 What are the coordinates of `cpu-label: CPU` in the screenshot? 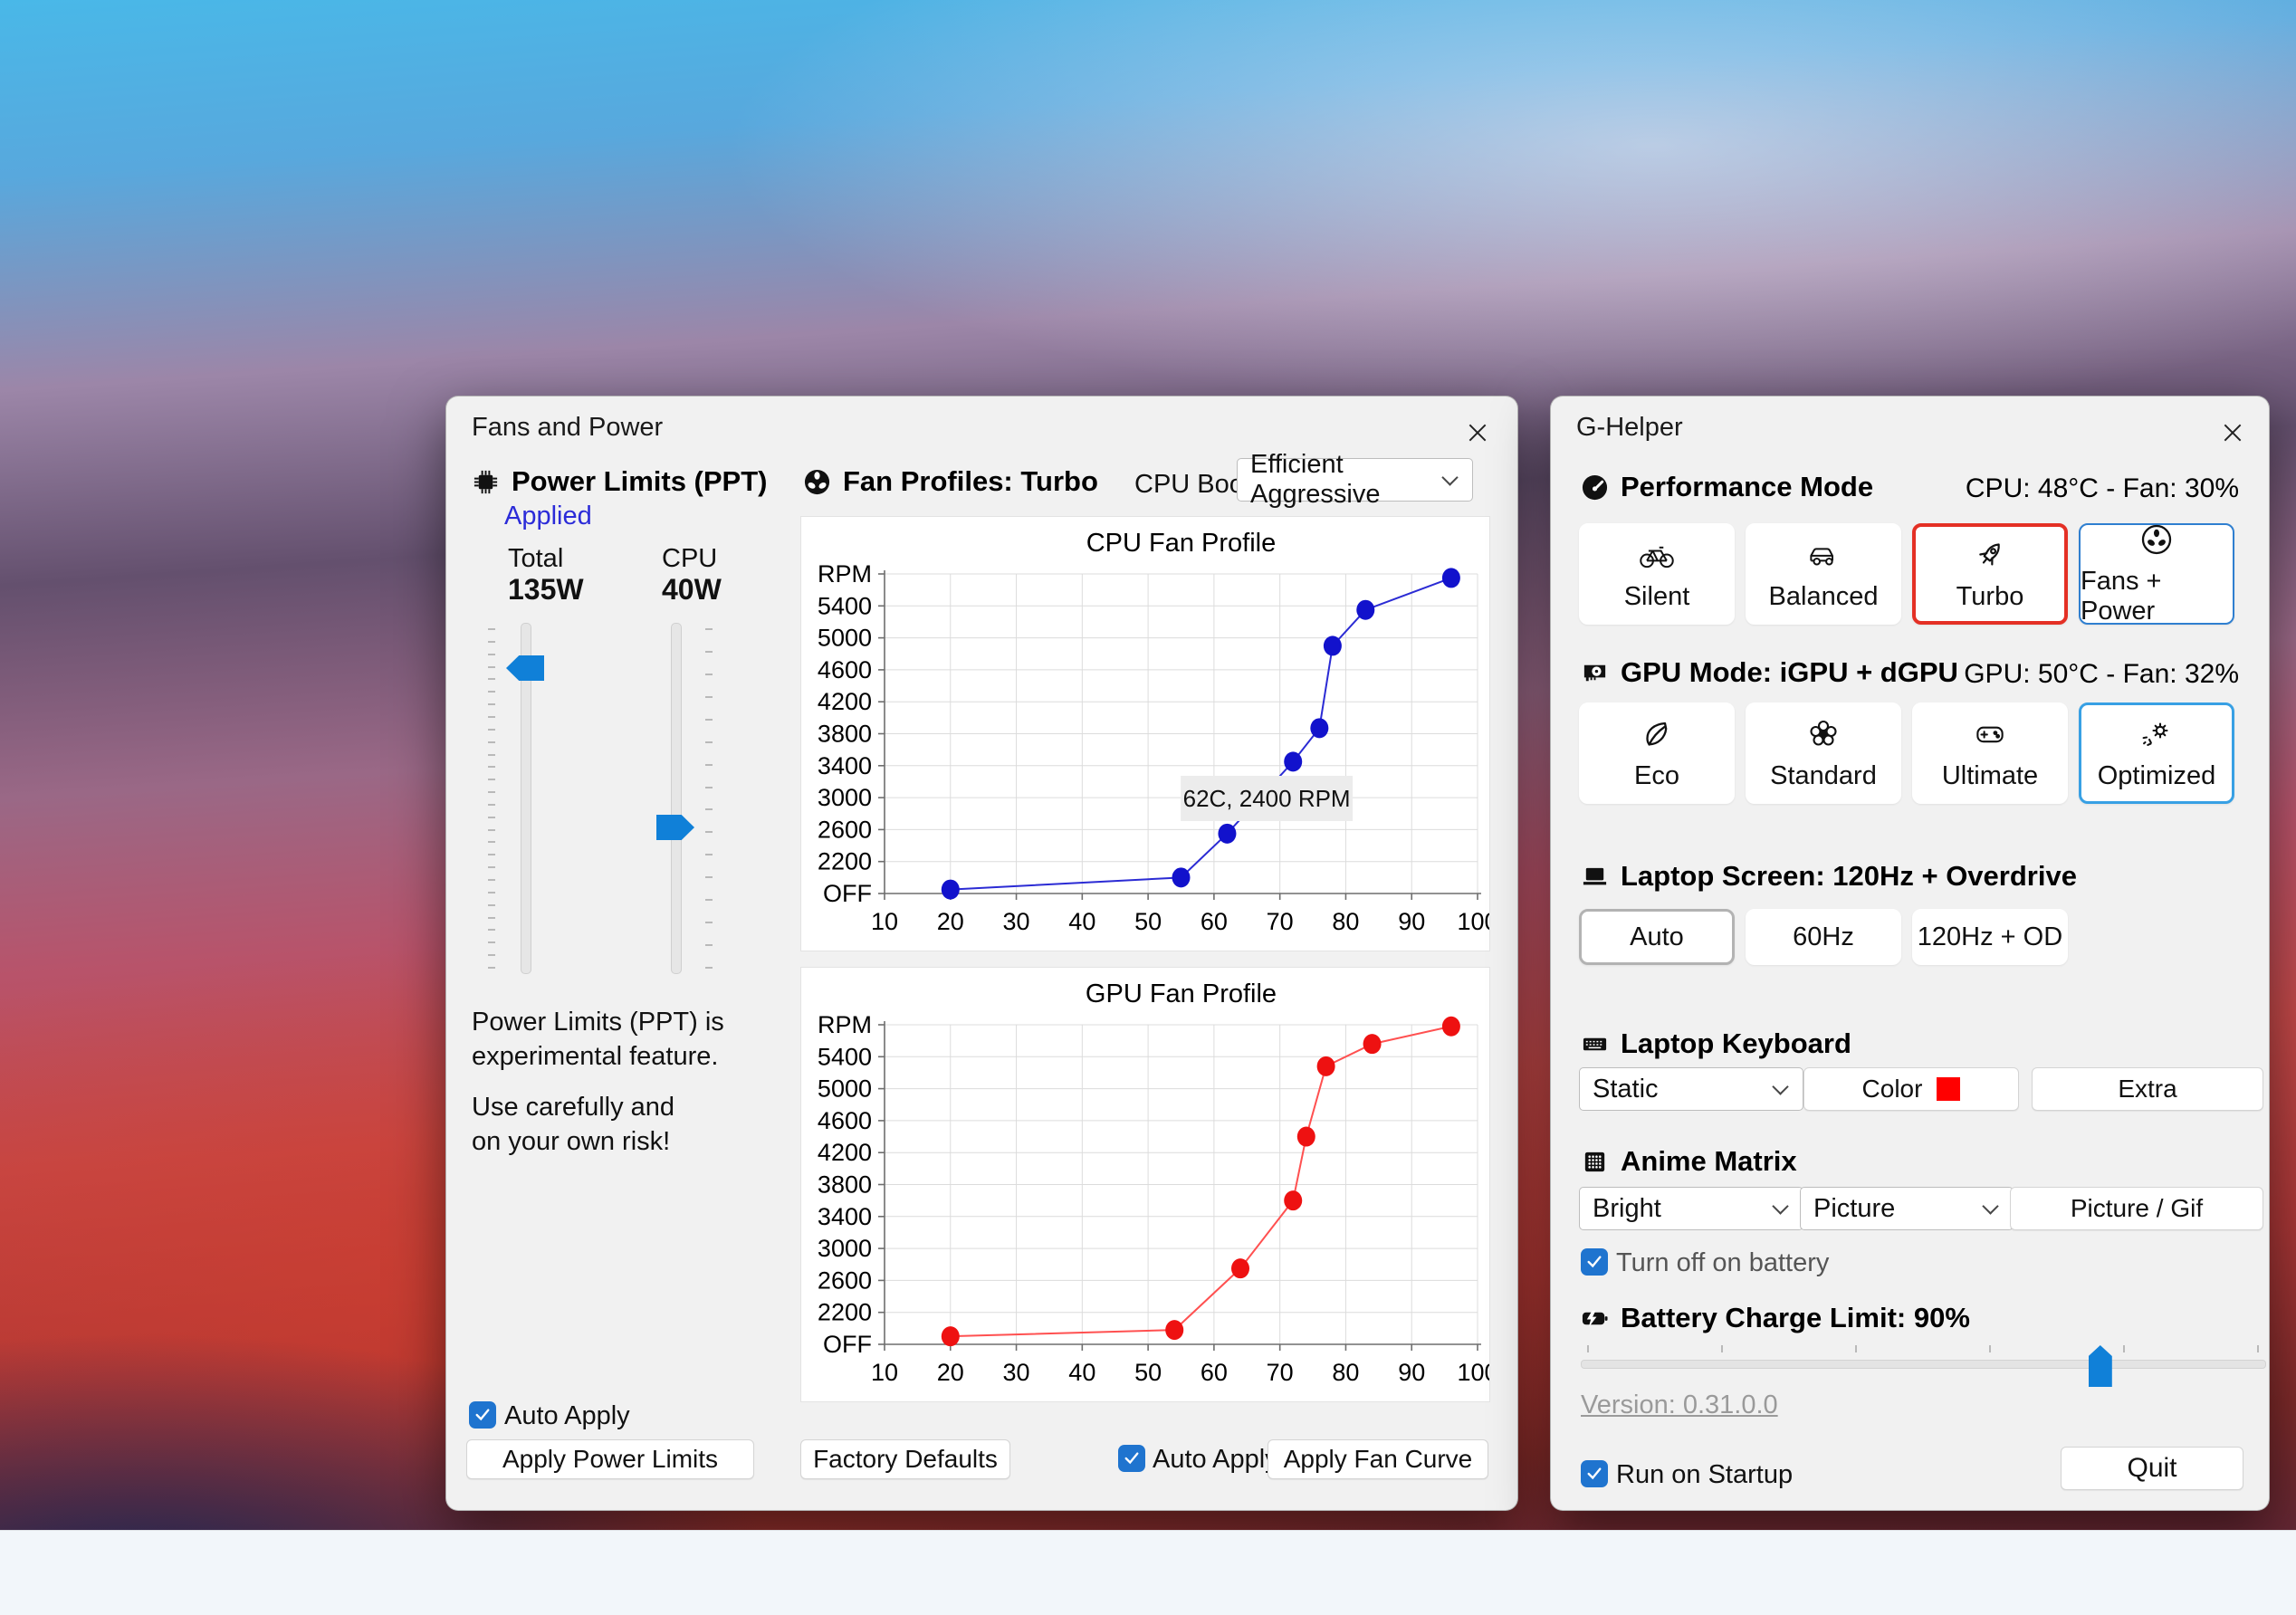 It's located at (690, 558).